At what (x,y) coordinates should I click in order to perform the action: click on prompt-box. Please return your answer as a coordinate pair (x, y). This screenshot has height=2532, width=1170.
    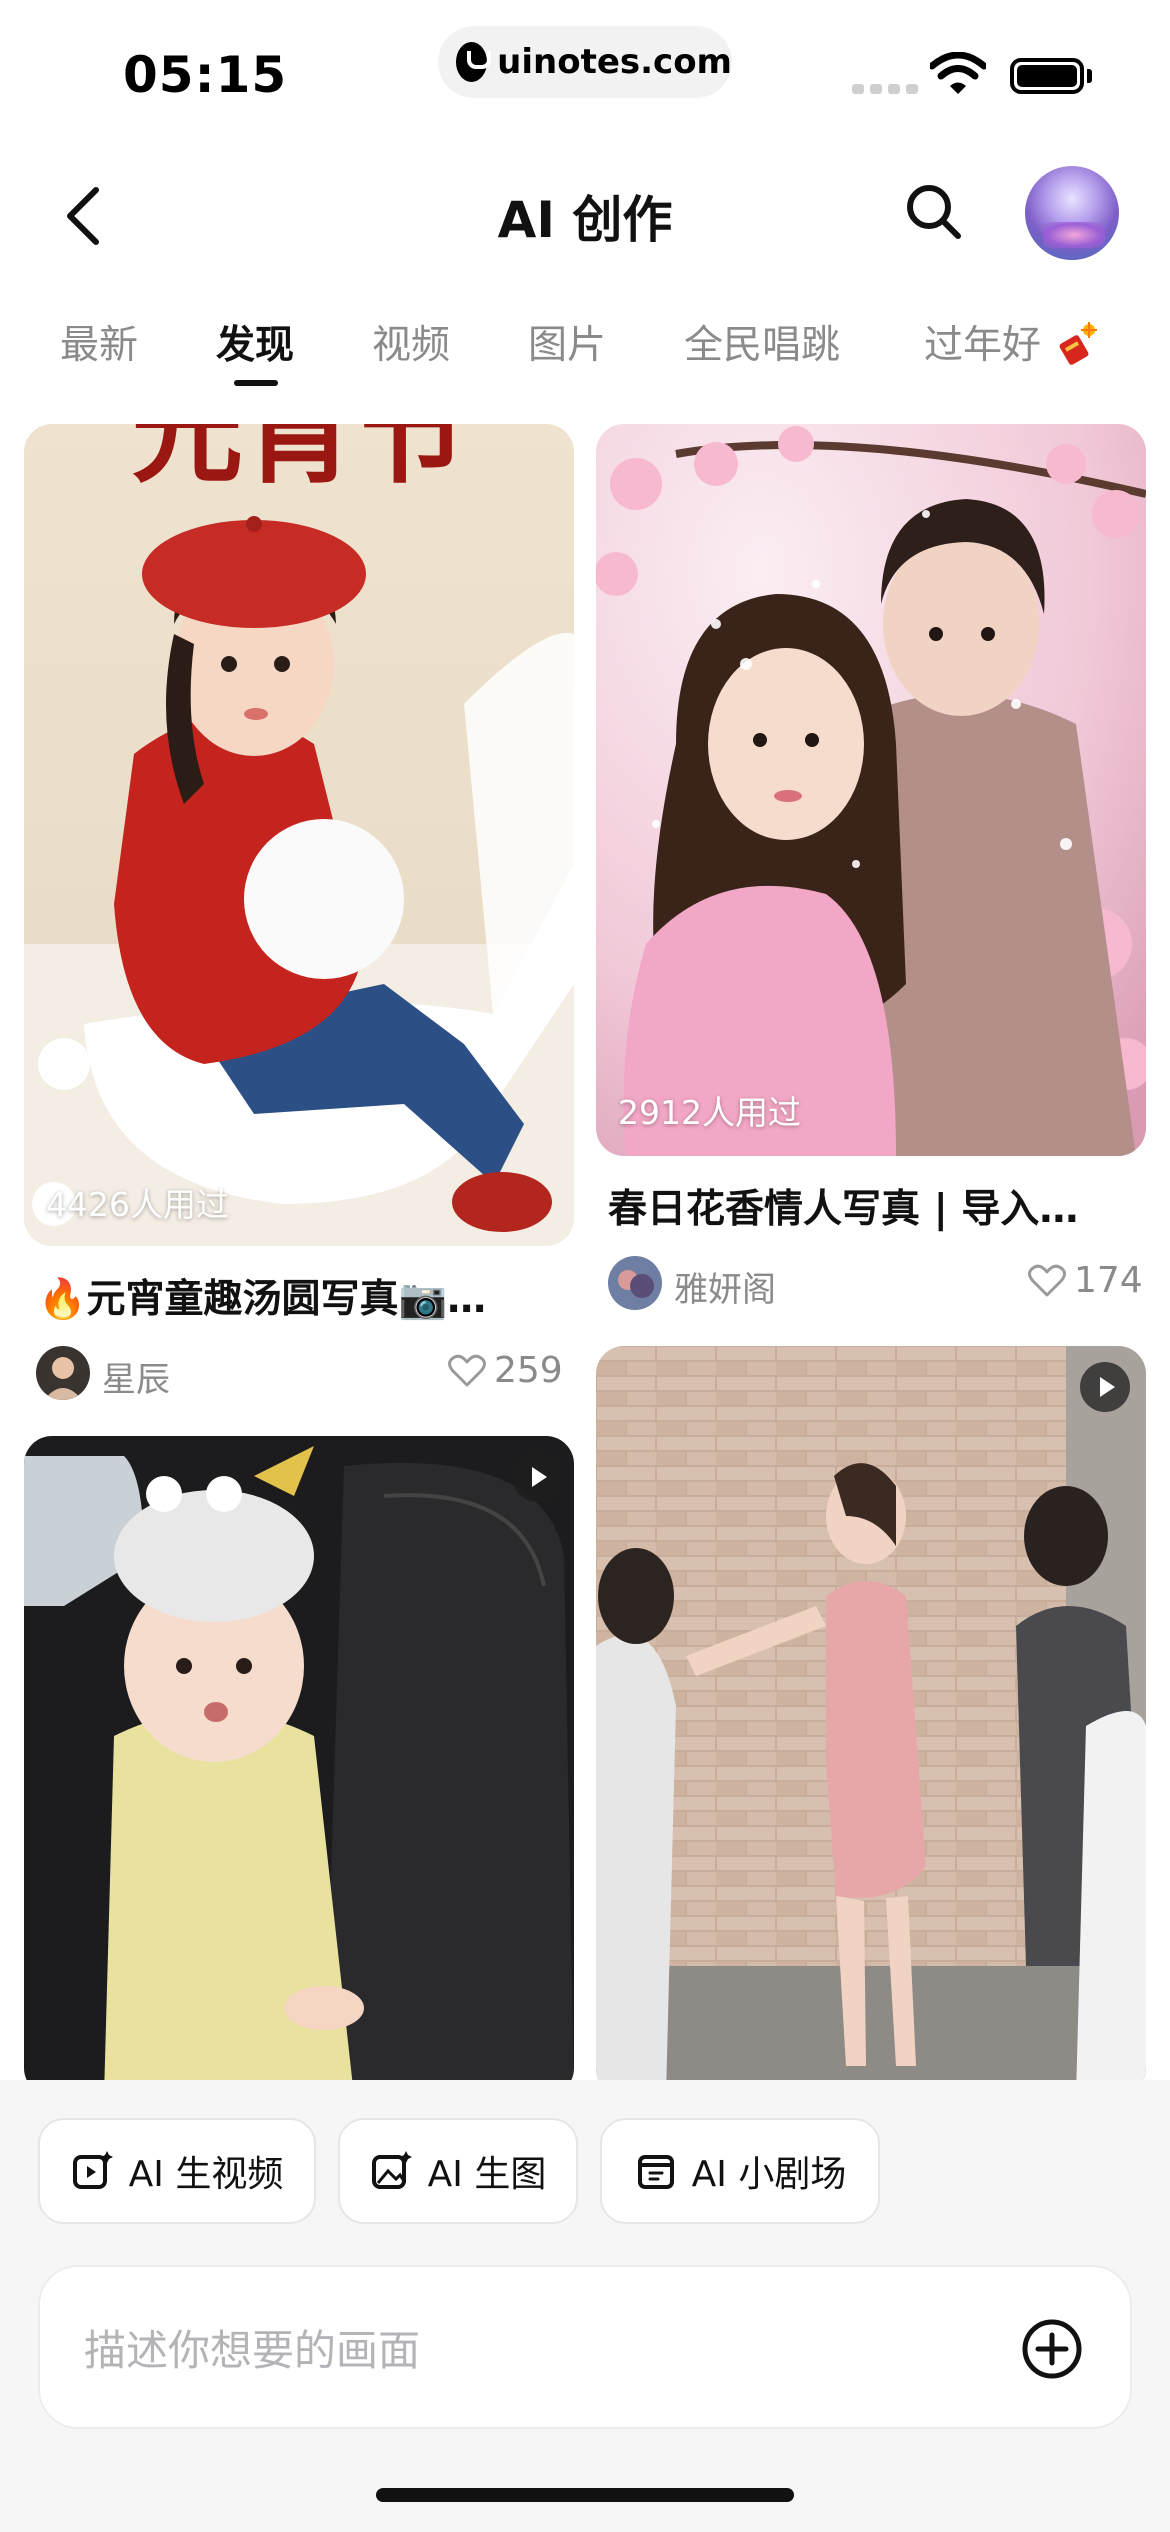
    Looking at the image, I should click on (585, 2347).